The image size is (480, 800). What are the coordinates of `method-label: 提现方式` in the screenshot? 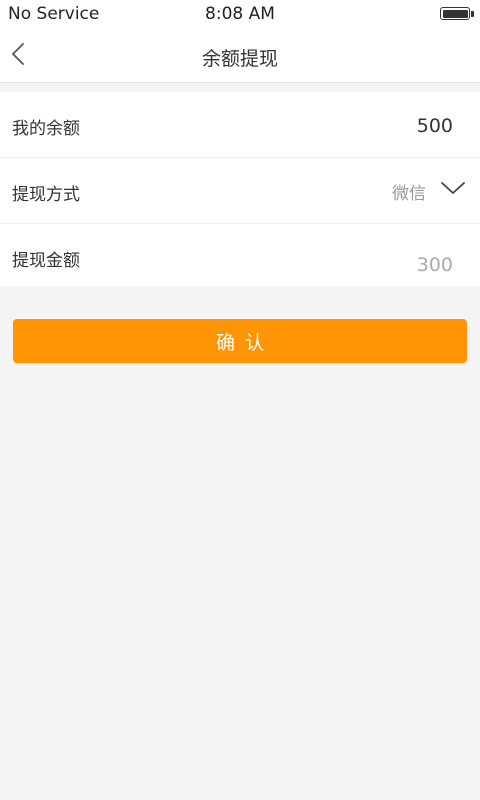 It's located at (46, 195).